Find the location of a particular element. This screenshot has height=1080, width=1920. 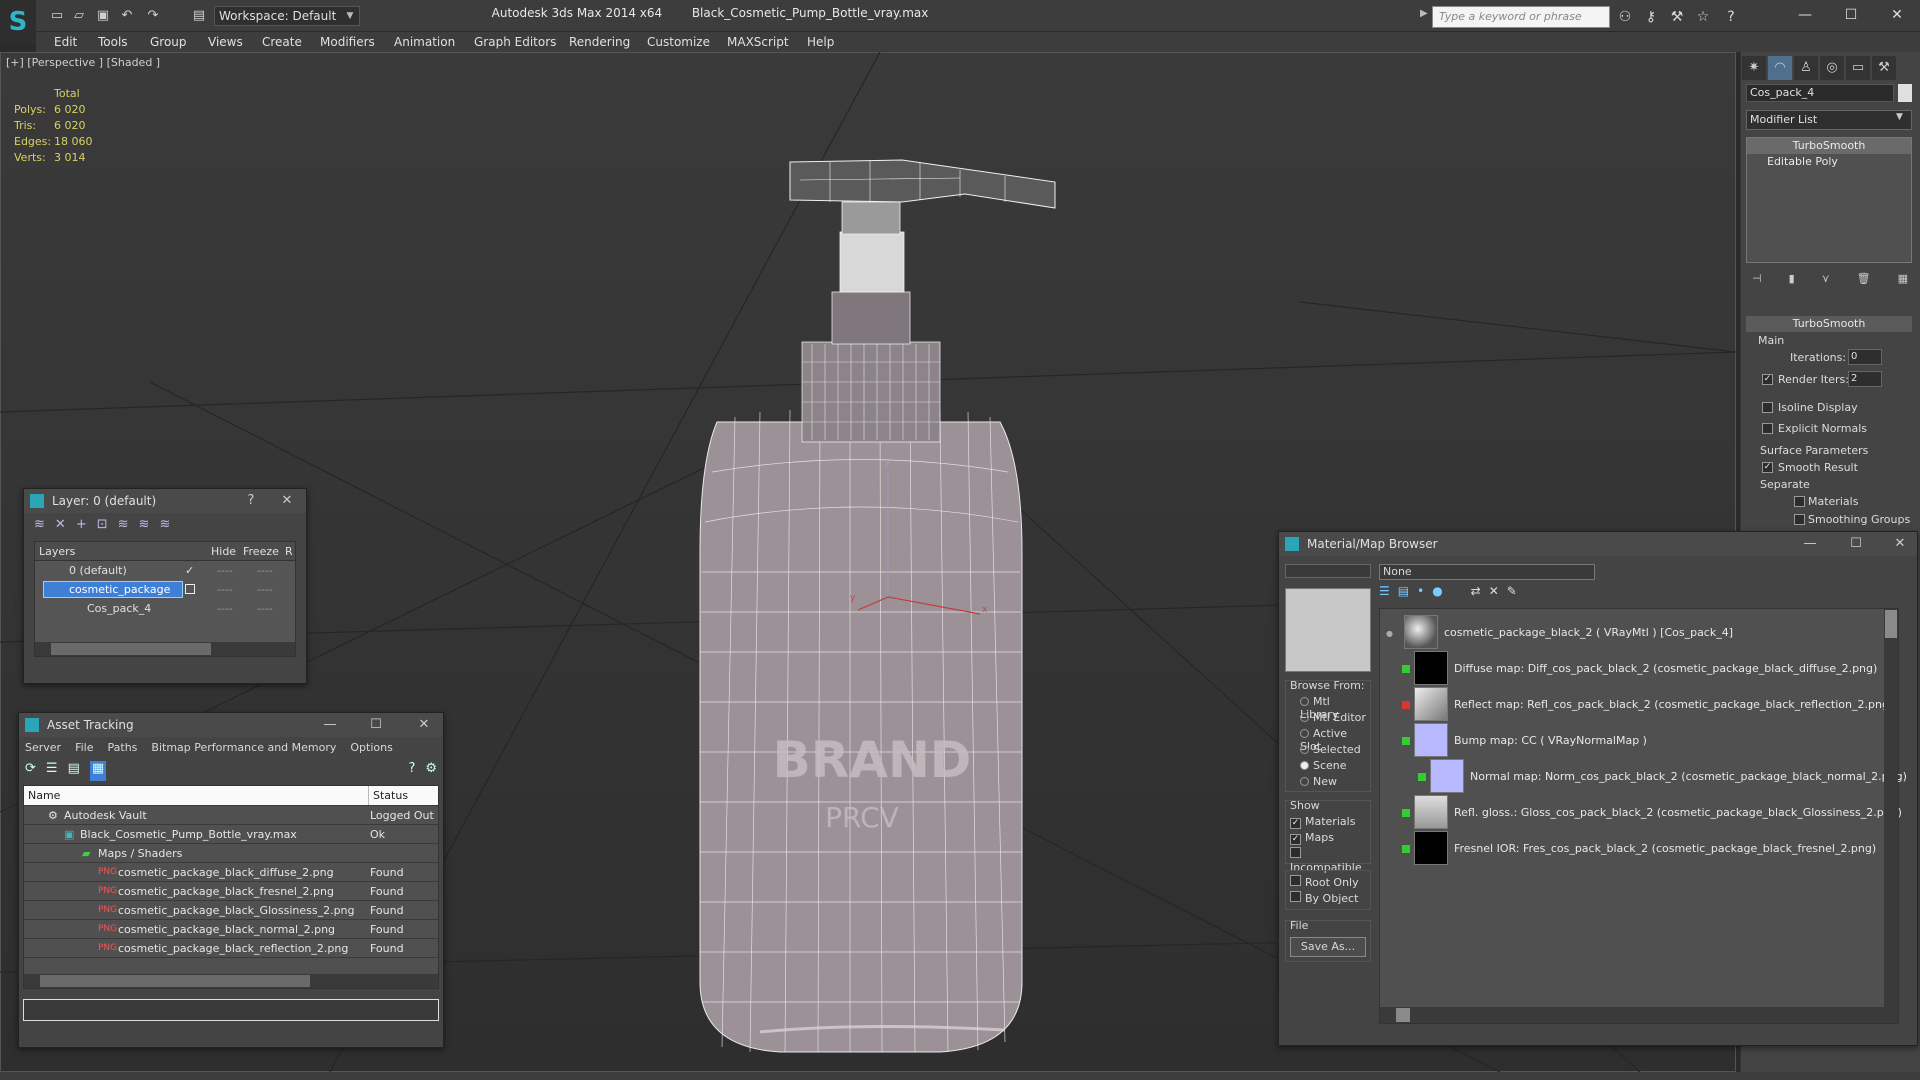

layer-row: 0 (default) ✓ ---- ---- is located at coordinates (165, 570).